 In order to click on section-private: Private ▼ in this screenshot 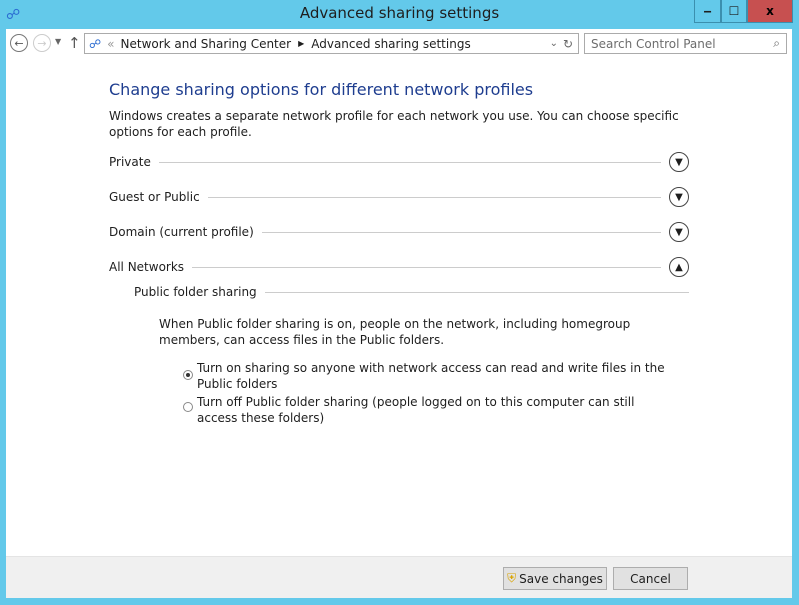, I will do `click(399, 162)`.